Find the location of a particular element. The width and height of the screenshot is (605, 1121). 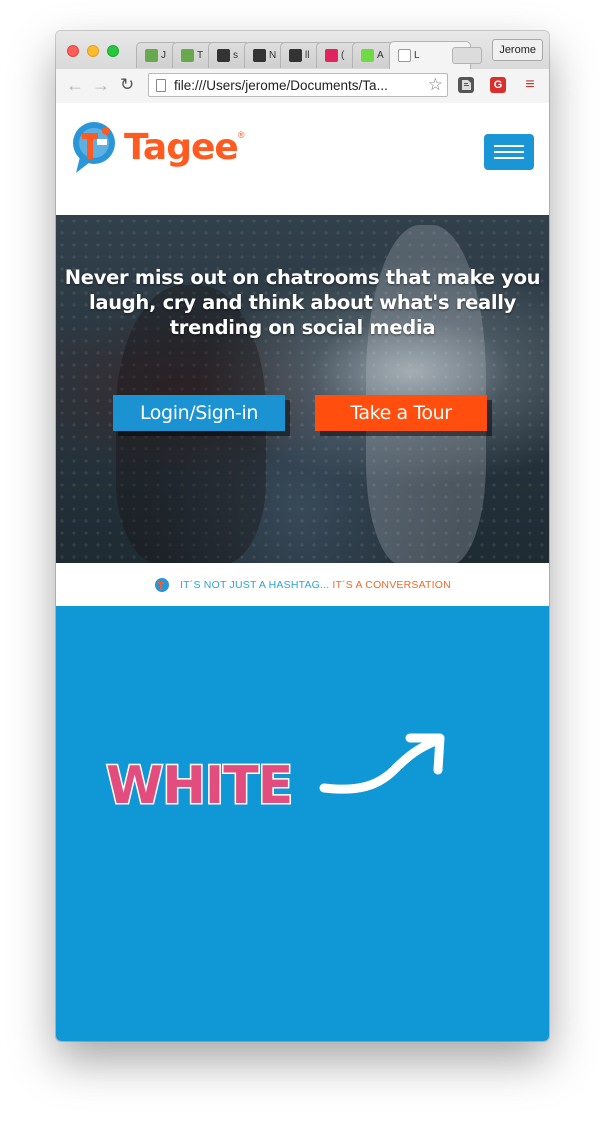

menu-icon: ≡ is located at coordinates (530, 85).